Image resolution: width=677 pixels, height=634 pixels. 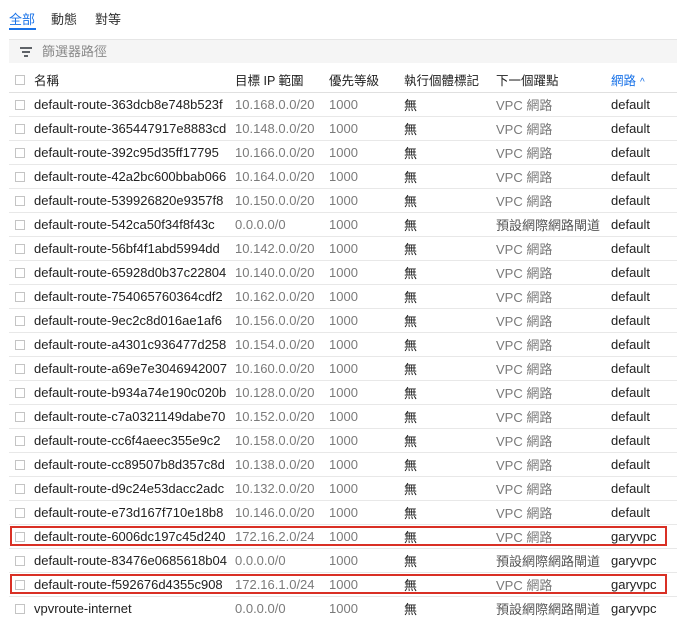 What do you see at coordinates (134, 463) in the screenshot?
I see `route-name: default-route-cc89507b8d357c8d` at bounding box center [134, 463].